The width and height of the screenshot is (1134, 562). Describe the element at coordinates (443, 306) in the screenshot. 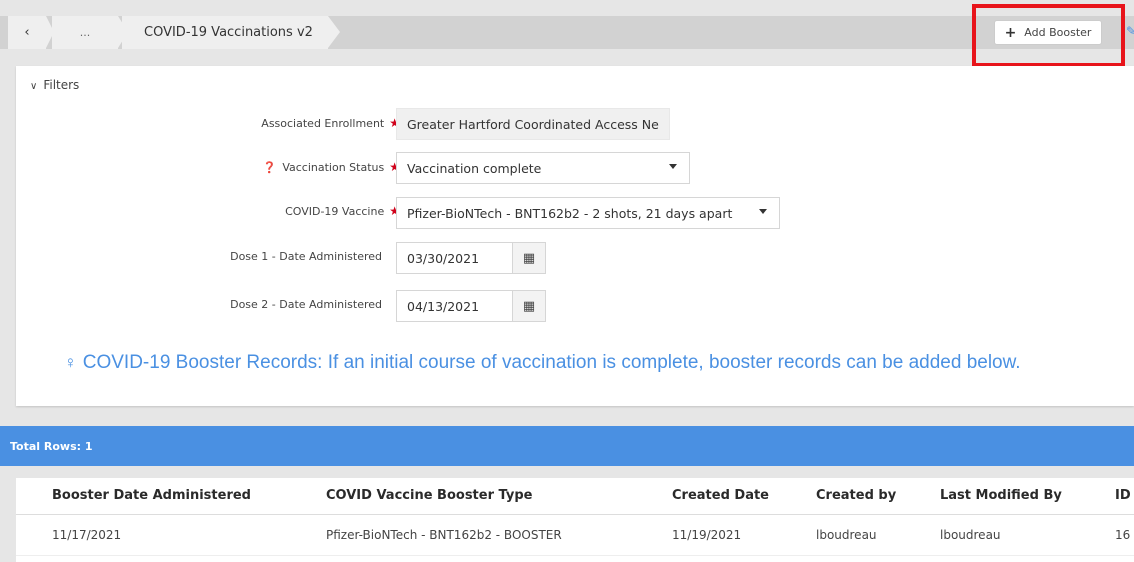

I see `dose2-date-value: 04/13/2021` at that location.